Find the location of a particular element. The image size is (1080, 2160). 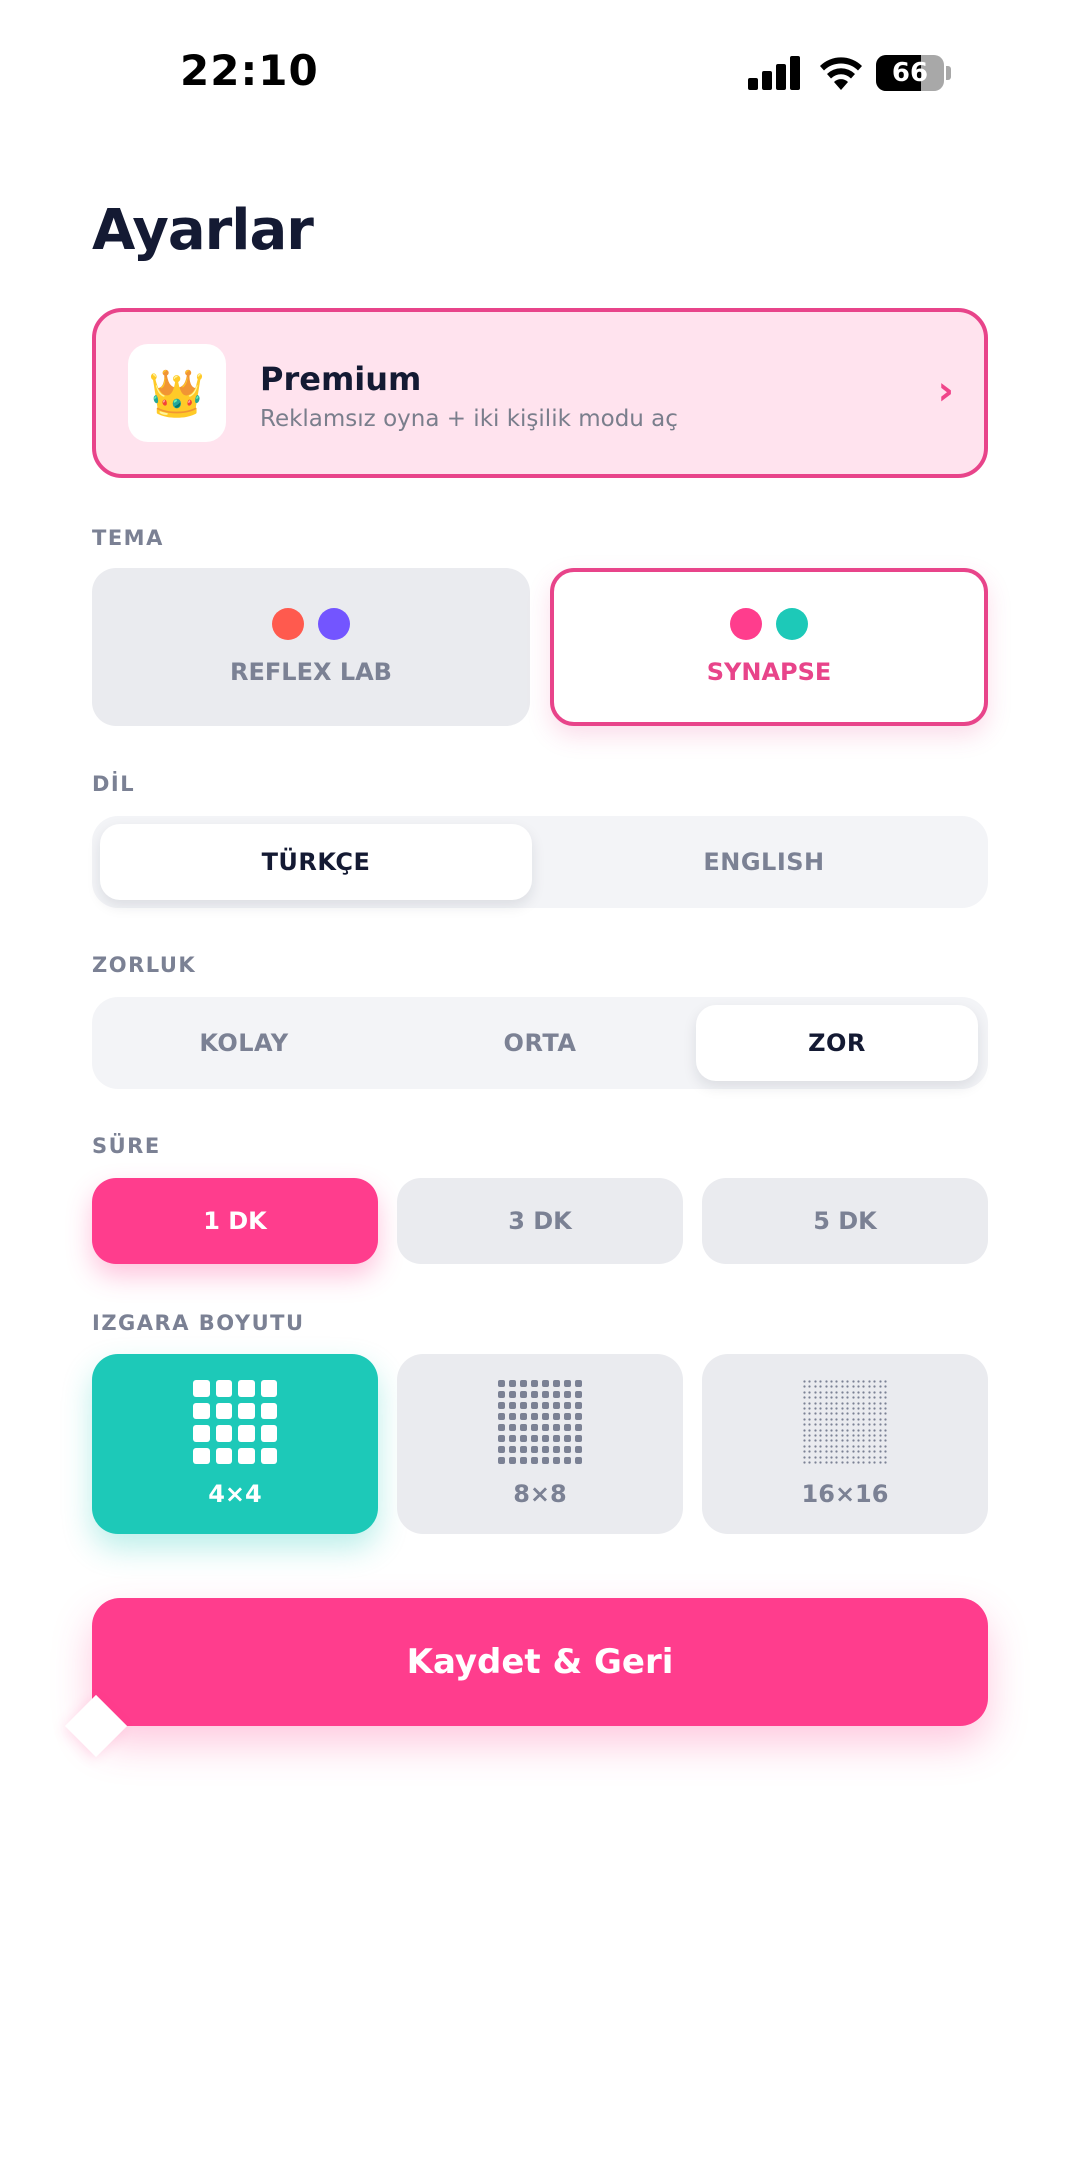

language-selector: TÜRKÇE ENGLISH is located at coordinates (540, 862).